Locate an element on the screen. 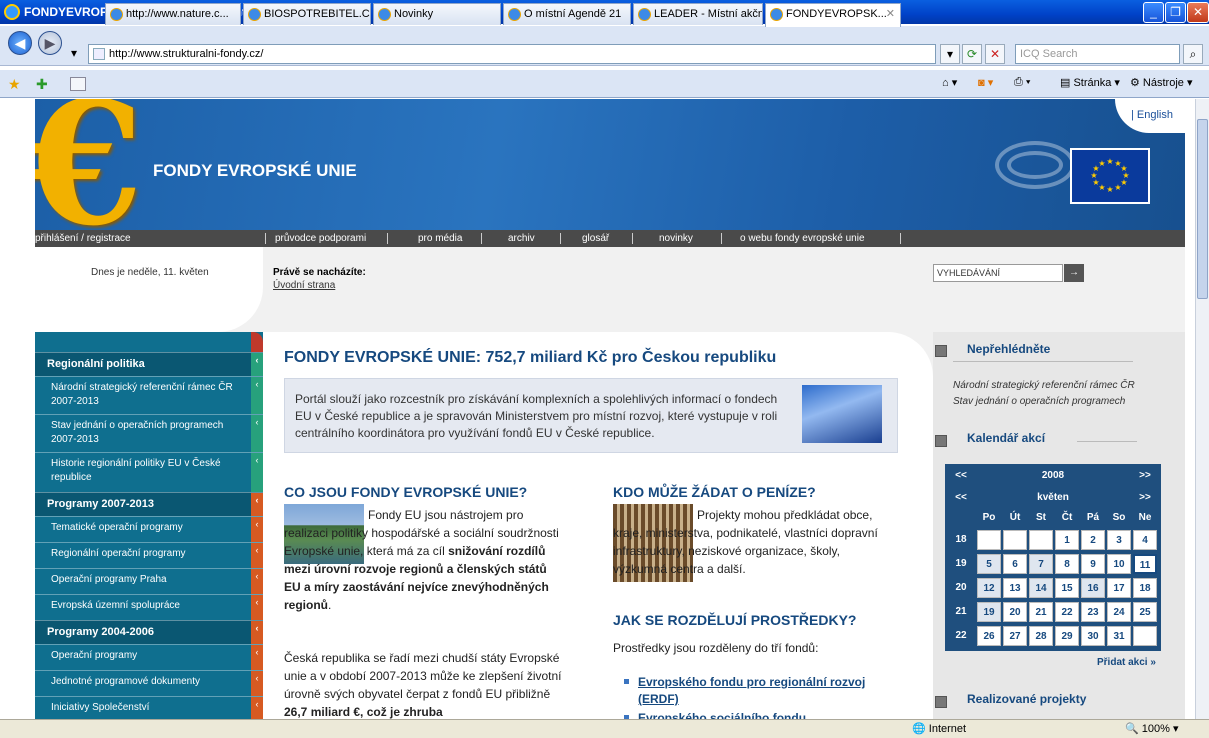  esf-link: Evropského sociálního fondu is located at coordinates (761, 714).